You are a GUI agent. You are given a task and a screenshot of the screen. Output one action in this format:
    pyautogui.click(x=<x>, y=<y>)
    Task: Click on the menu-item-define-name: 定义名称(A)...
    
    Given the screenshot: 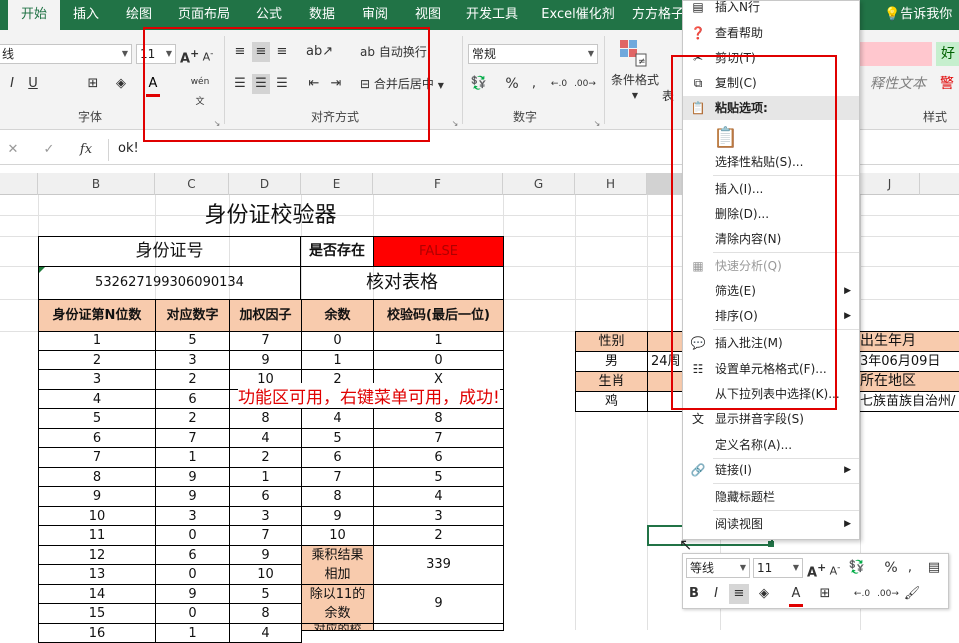 What is the action you would take?
    pyautogui.click(x=771, y=445)
    